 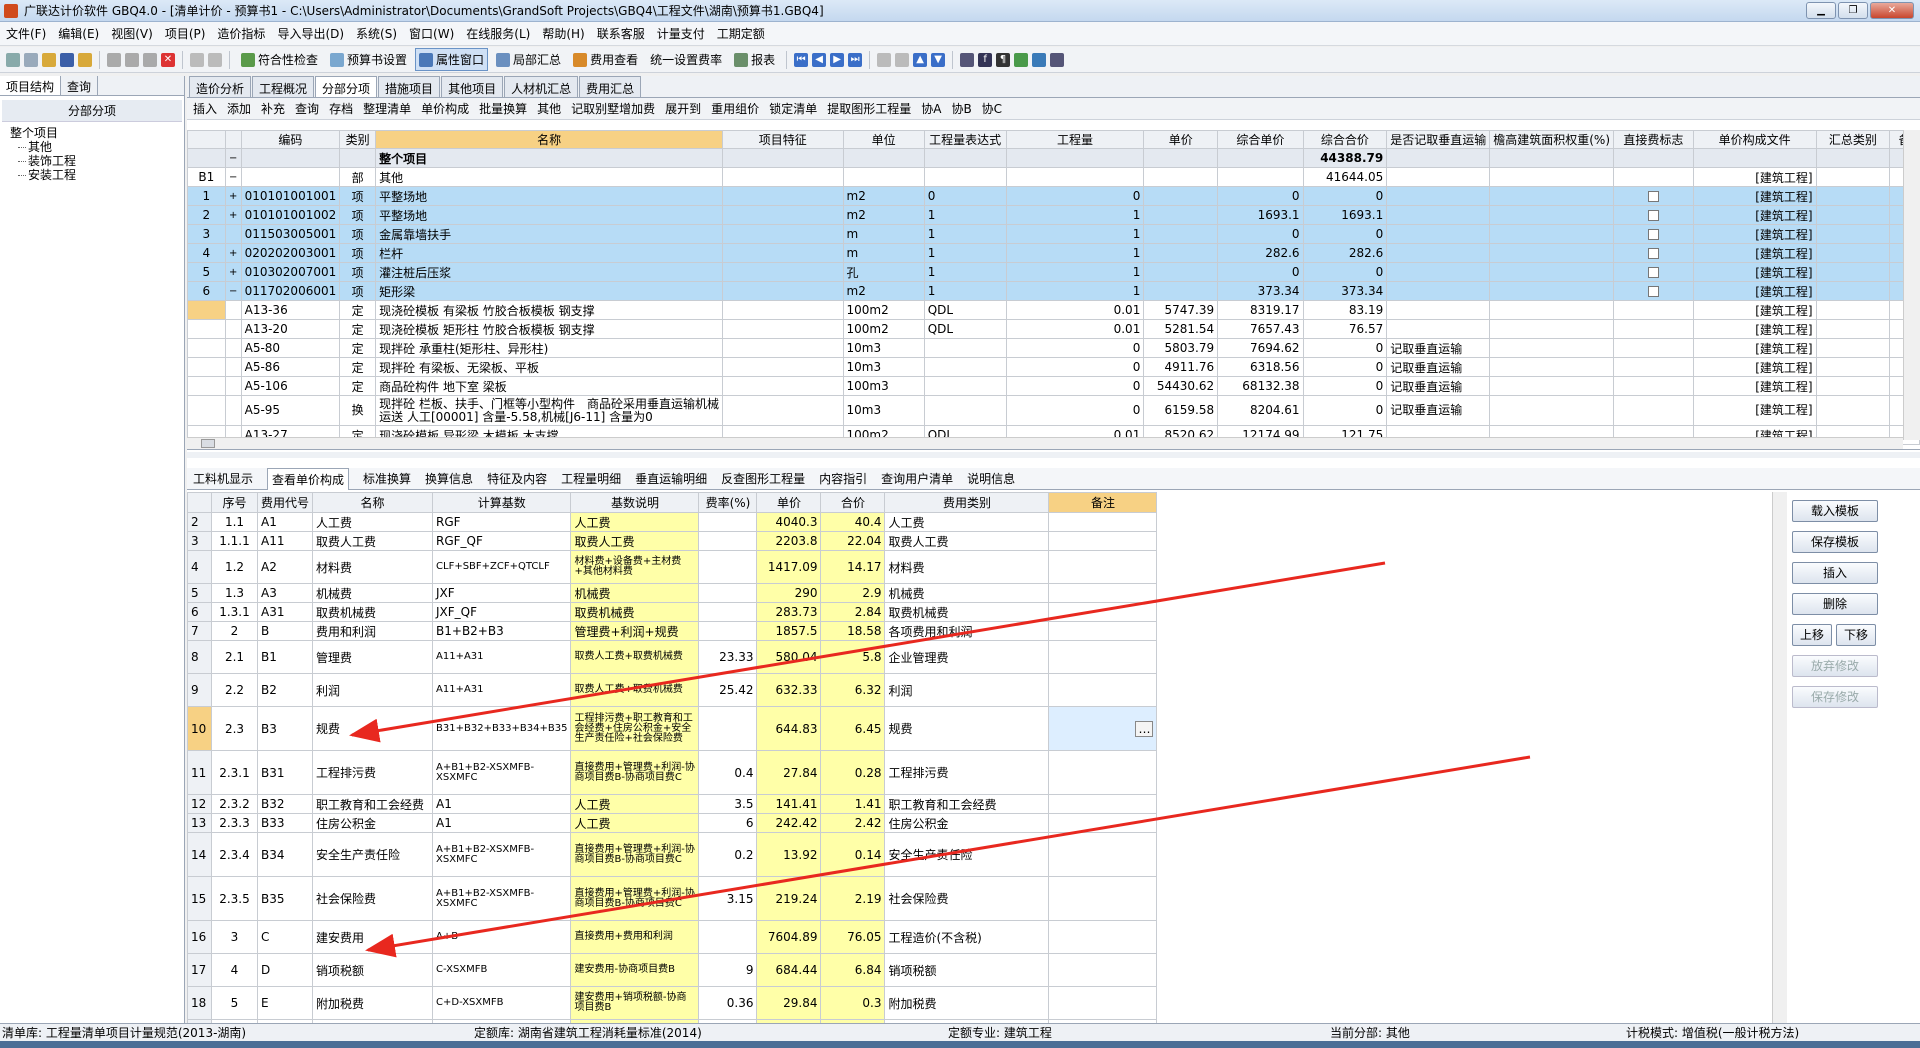 What do you see at coordinates (883, 139) in the screenshot?
I see `column-header: 单位` at bounding box center [883, 139].